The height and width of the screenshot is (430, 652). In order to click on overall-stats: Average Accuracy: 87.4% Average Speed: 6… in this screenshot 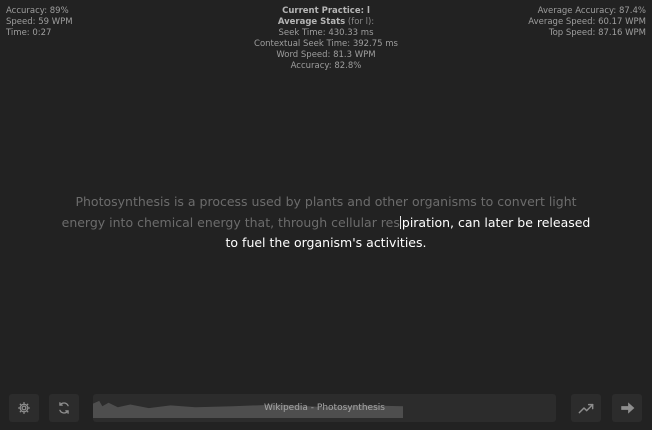, I will do `click(587, 22)`.